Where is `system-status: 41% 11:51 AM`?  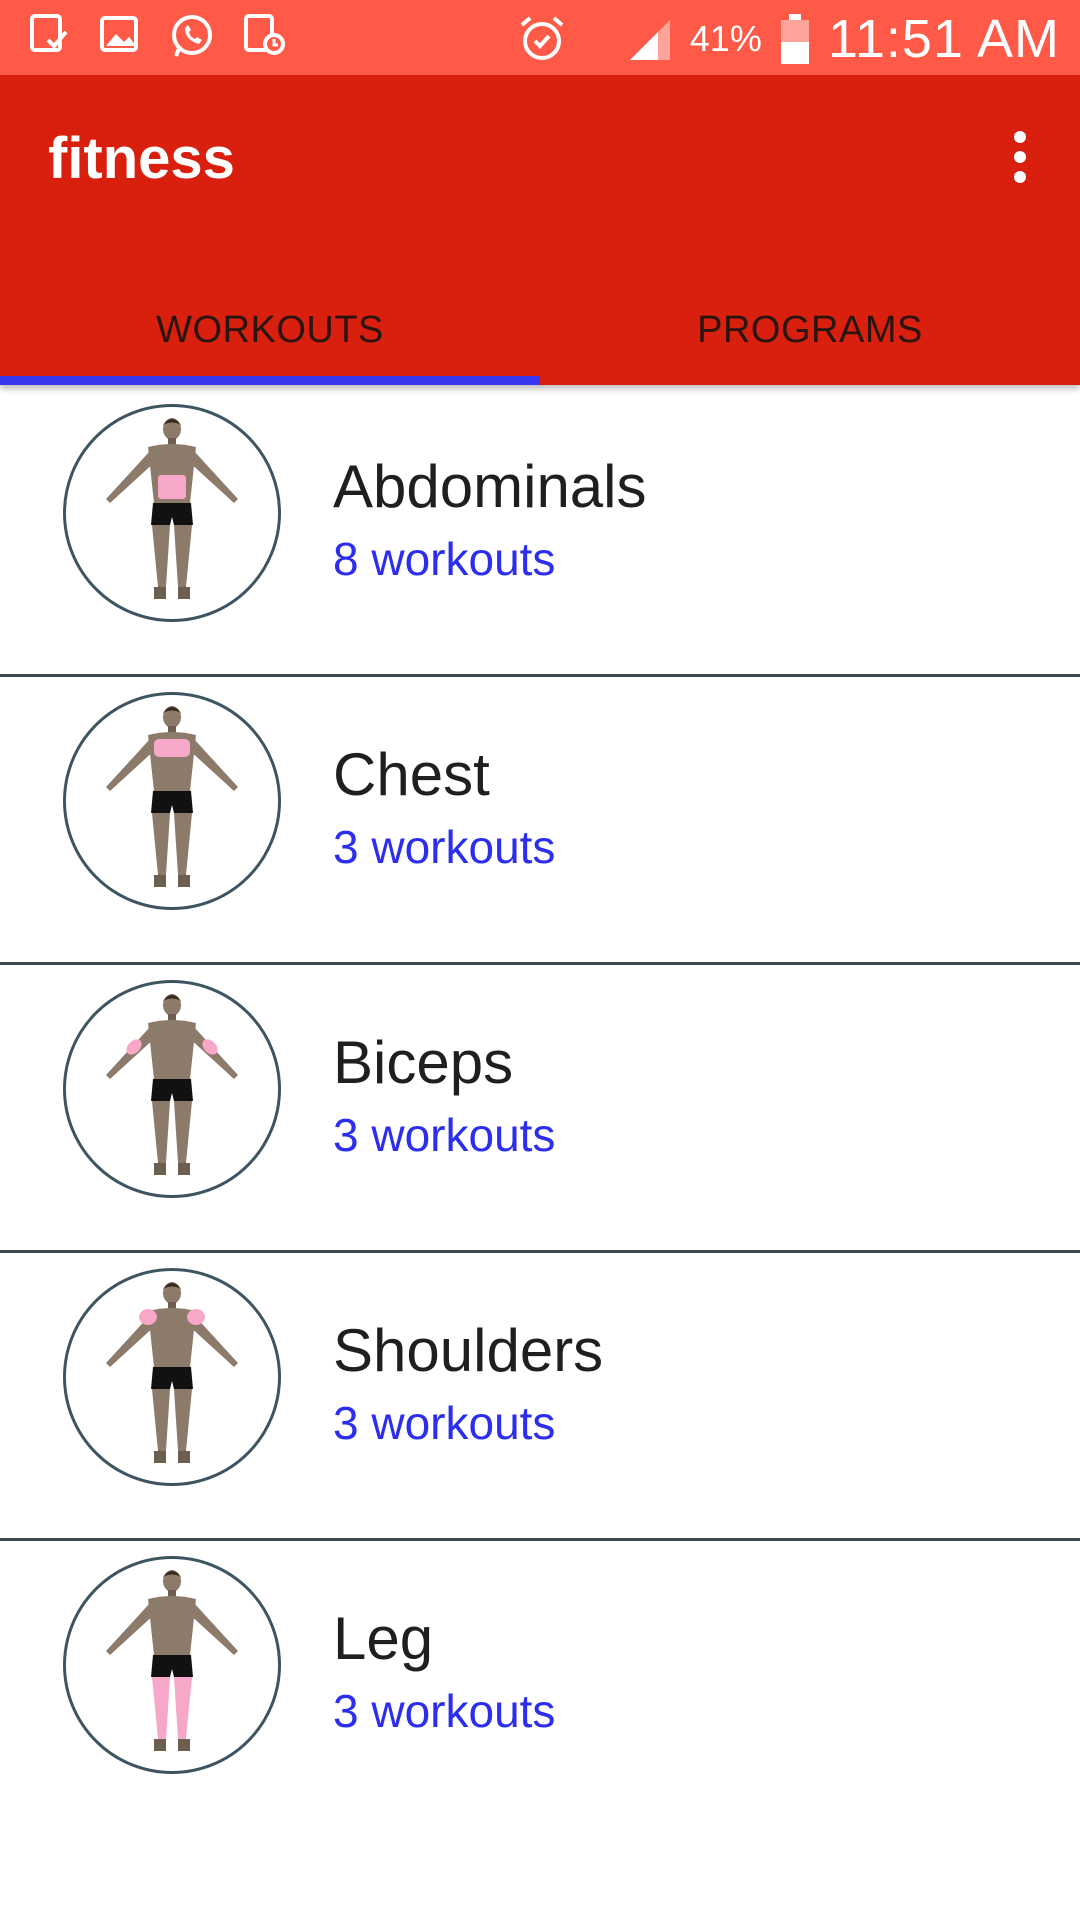 system-status: 41% 11:51 AM is located at coordinates (788, 39).